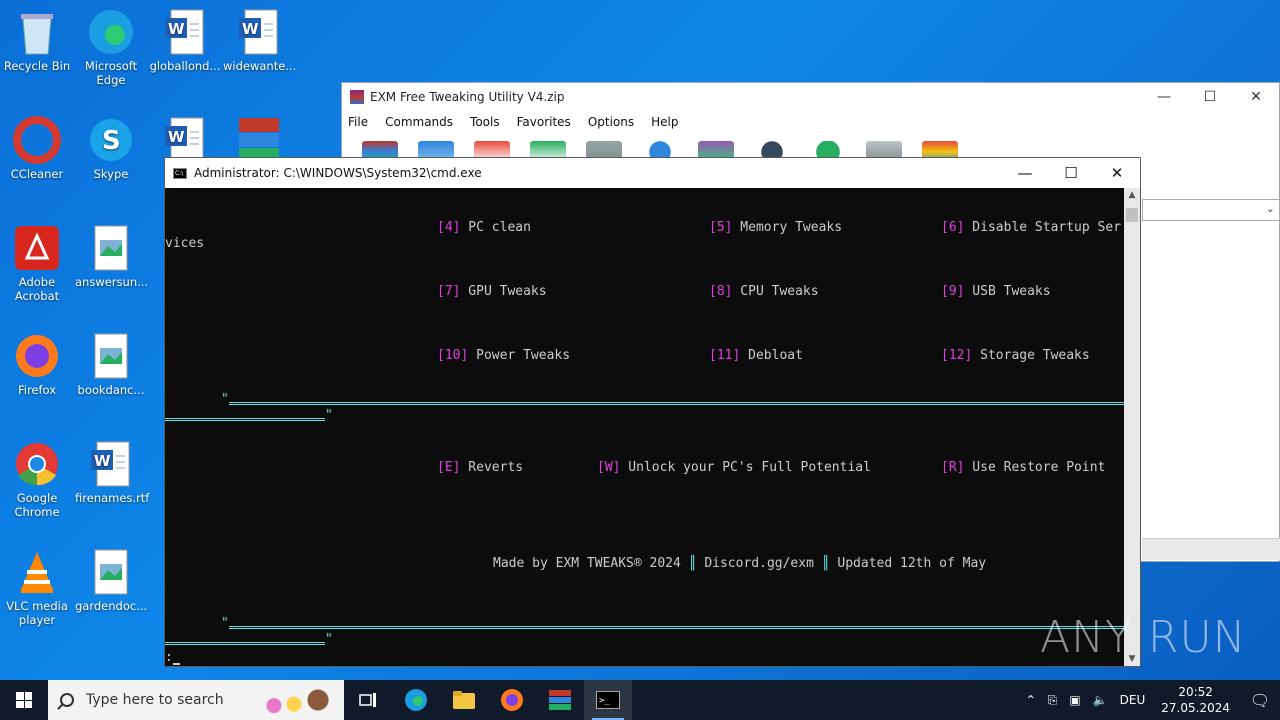 This screenshot has width=1280, height=720. I want to click on desktop-icon-label: firenames.rtf, so click(112, 498).